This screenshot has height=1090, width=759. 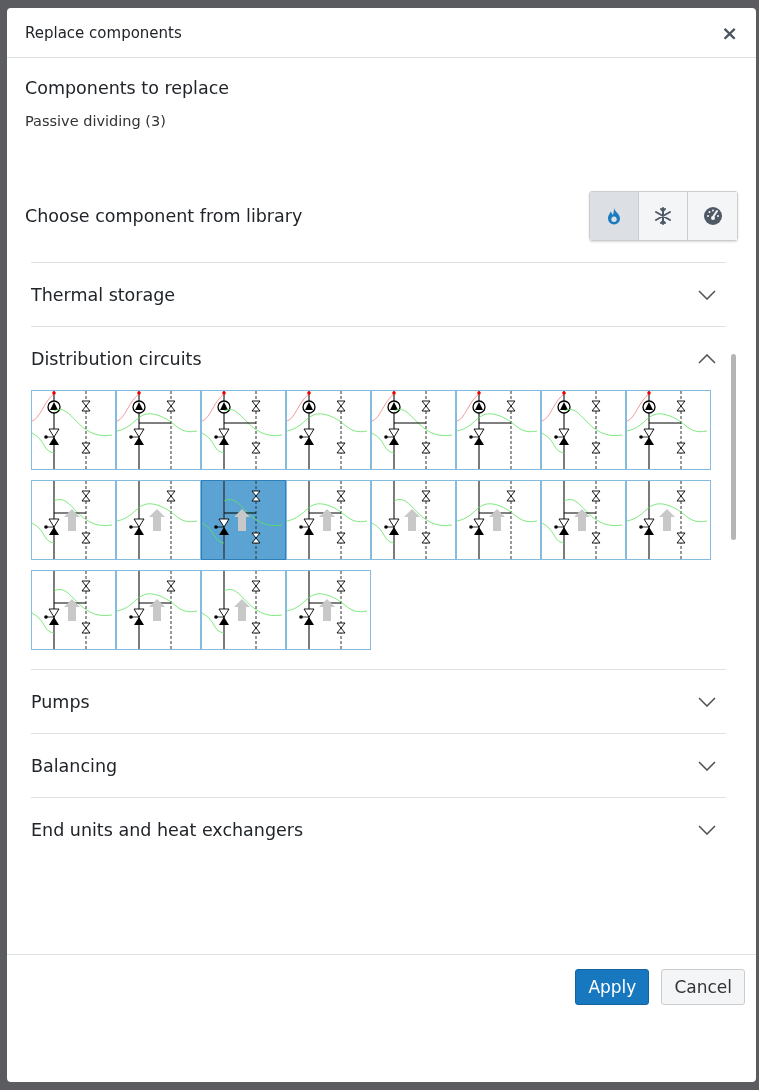 I want to click on cancel-button: Cancel, so click(x=703, y=987).